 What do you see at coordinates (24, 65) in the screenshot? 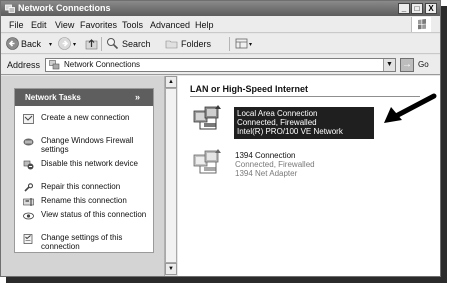
I see `address-label: Address` at bounding box center [24, 65].